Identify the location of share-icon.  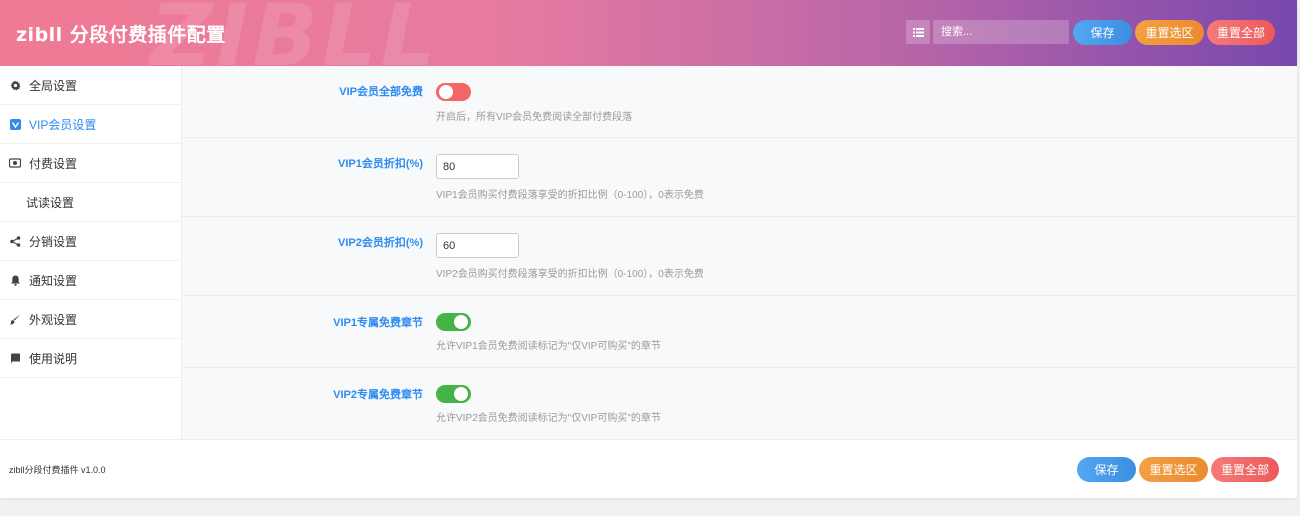
(15, 241).